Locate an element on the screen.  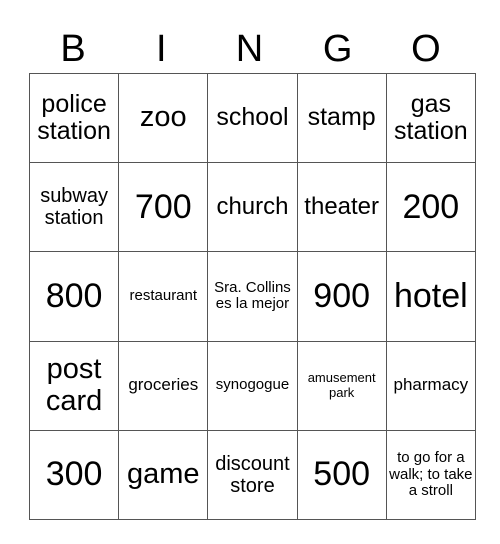
bingo-cell: Sra. Collins es la mejor is located at coordinates (252, 296).